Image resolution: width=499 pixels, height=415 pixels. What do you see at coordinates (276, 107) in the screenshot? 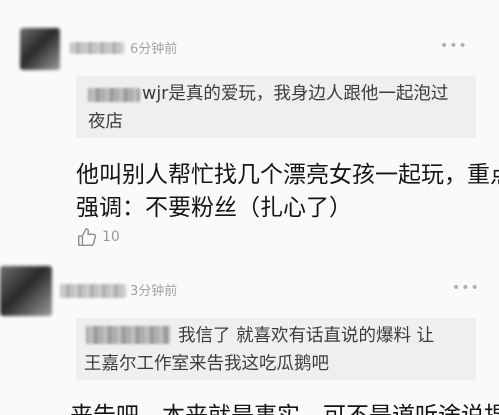
I see `quoted-comment: wjr是真的爱玩，我身边人跟他一起泡过 夜店` at bounding box center [276, 107].